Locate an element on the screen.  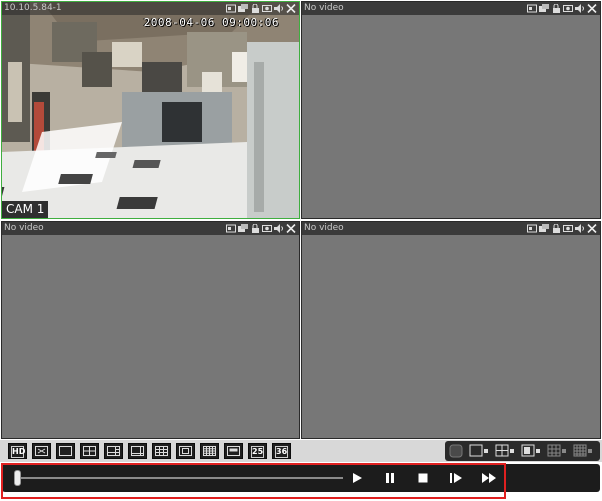
layout-9-button is located at coordinates (161, 451).